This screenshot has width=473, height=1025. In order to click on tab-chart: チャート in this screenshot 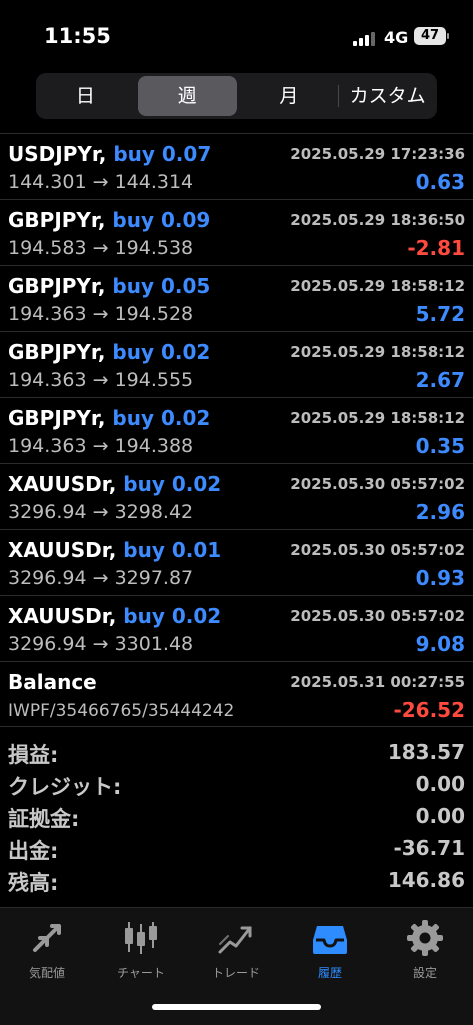, I will do `click(141, 949)`.